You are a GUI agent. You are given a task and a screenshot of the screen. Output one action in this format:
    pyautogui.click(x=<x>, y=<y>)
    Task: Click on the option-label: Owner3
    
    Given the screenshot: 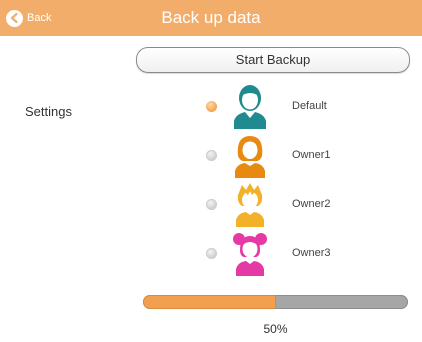 What is the action you would take?
    pyautogui.click(x=311, y=253)
    